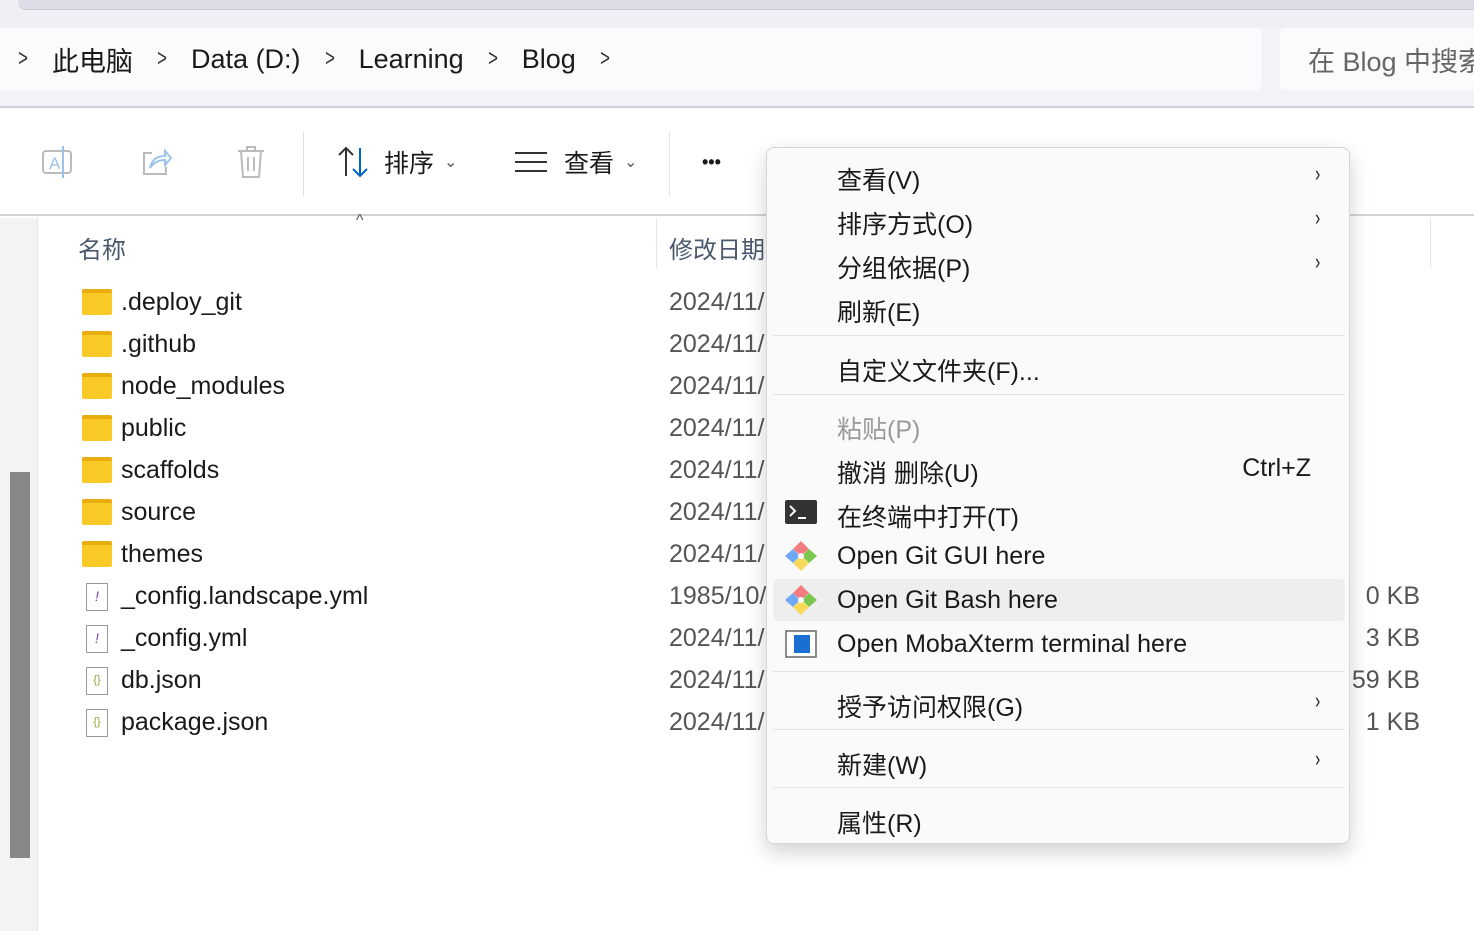 The height and width of the screenshot is (931, 1474). What do you see at coordinates (1059, 600) in the screenshot?
I see `menu-item: Open Git Bash here` at bounding box center [1059, 600].